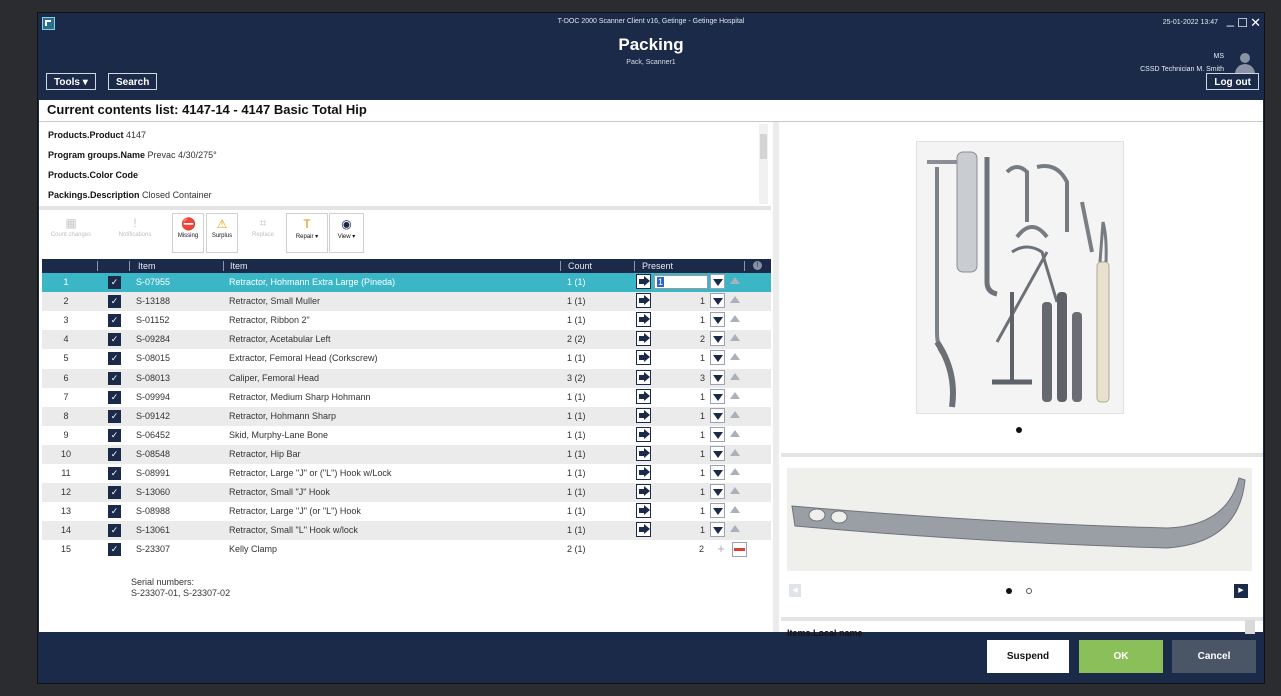 The image size is (1281, 696). I want to click on table-row: 9 ✓ S-06452 Skid, Murphy-Lane Bone 1 (1) 1, so click(406, 435).